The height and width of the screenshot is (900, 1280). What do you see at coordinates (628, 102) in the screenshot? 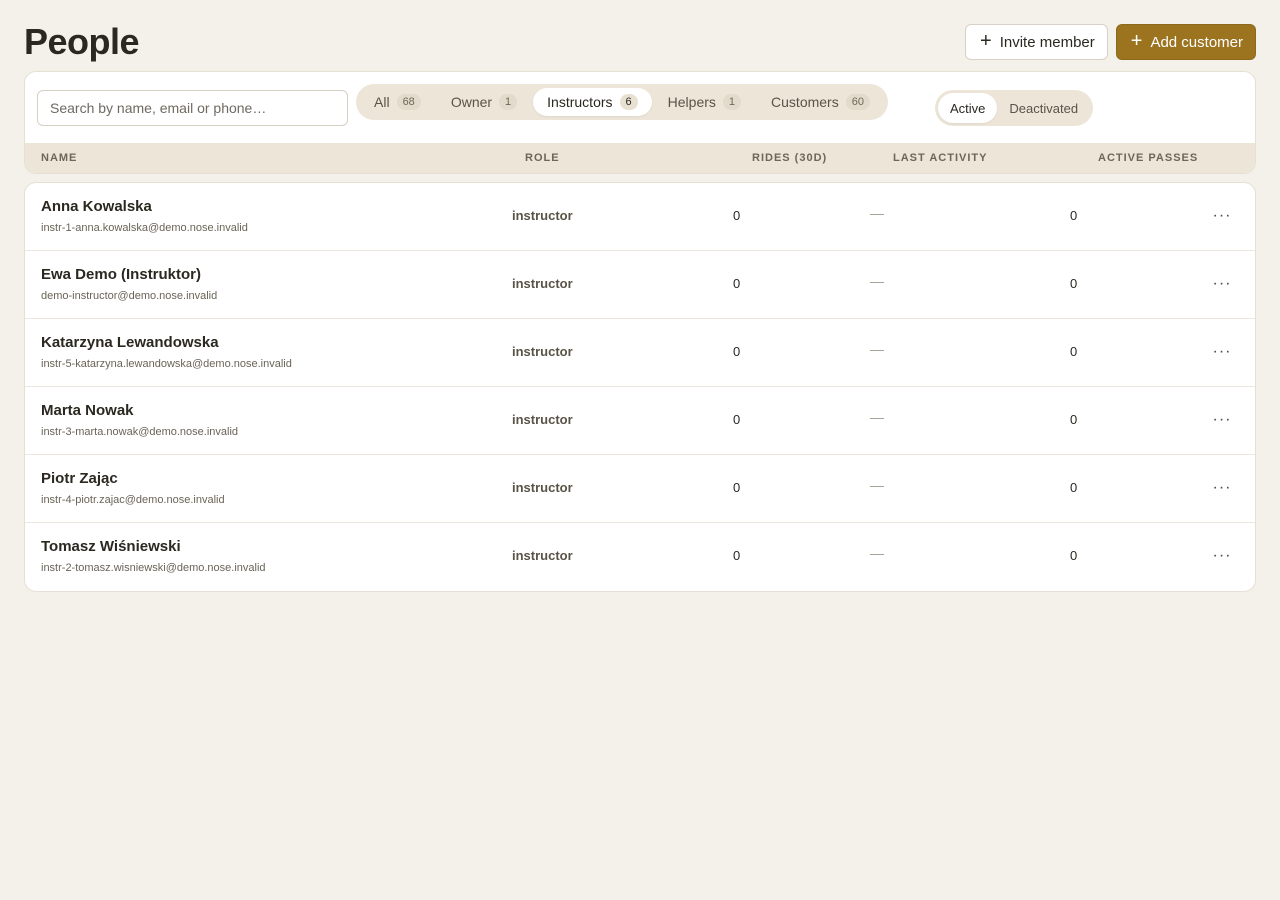
I see `tab-count-badge: 6` at bounding box center [628, 102].